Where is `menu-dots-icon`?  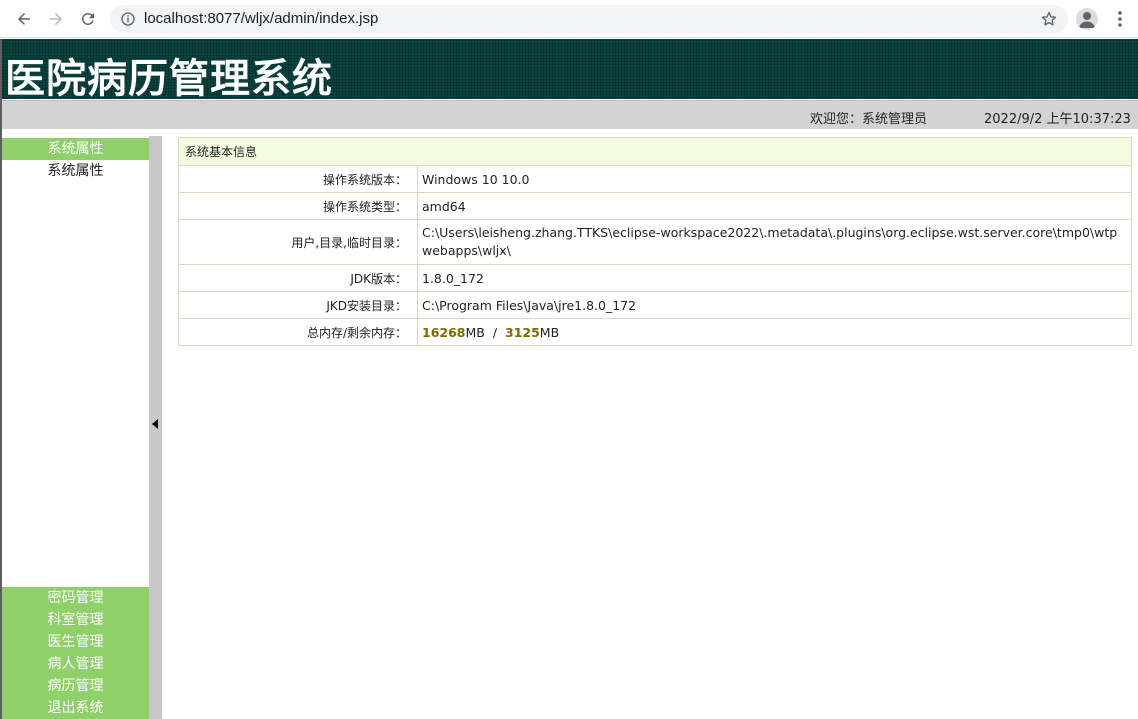
menu-dots-icon is located at coordinates (1120, 19).